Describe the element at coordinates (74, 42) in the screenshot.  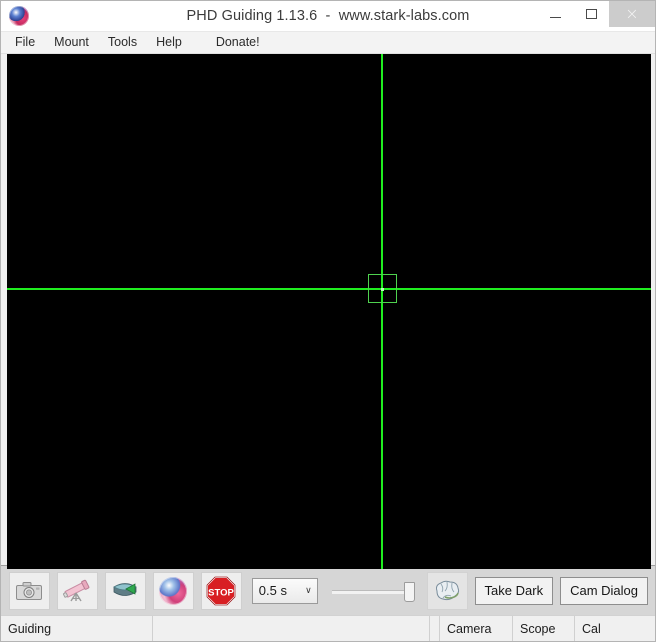
I see `menu-item-mount: Mount` at that location.